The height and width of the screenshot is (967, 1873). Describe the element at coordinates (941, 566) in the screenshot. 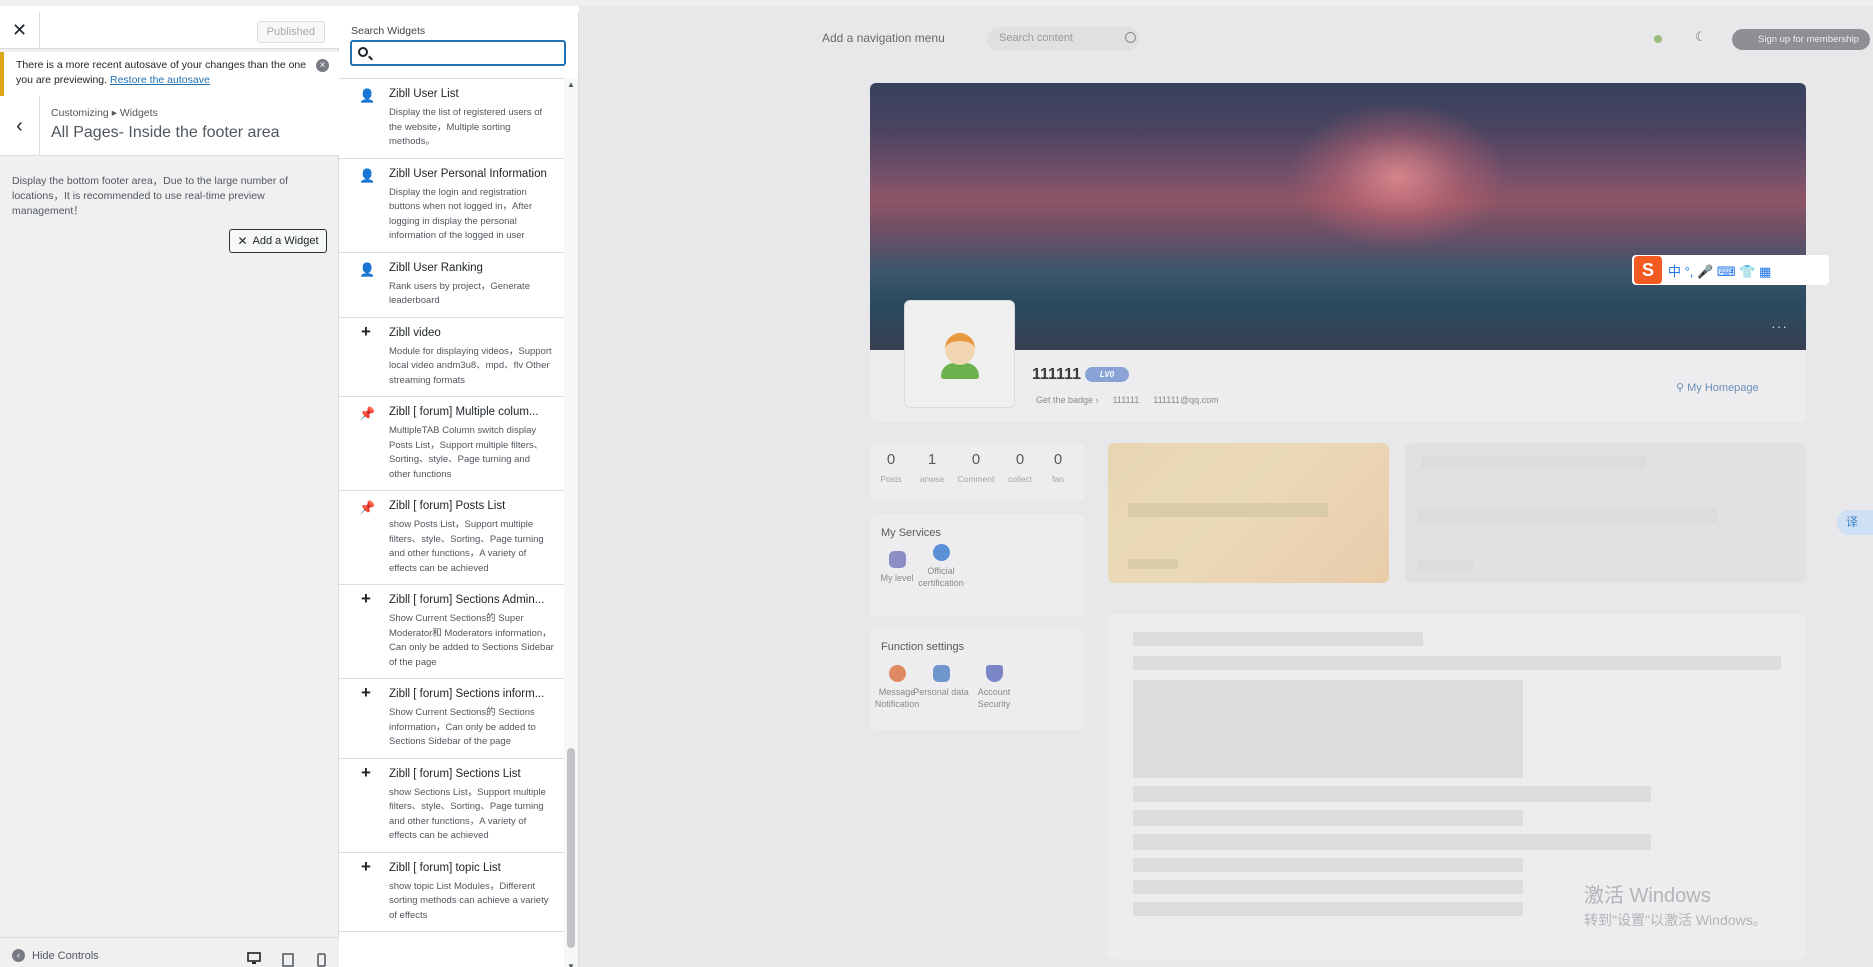

I see `official-certification-item: Official certification` at that location.